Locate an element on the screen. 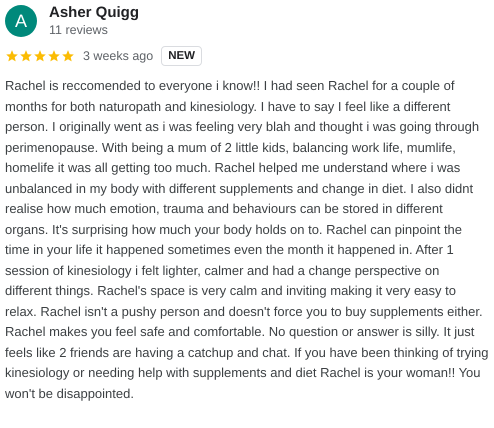 The height and width of the screenshot is (428, 494). new-badge: NEW is located at coordinates (181, 56).